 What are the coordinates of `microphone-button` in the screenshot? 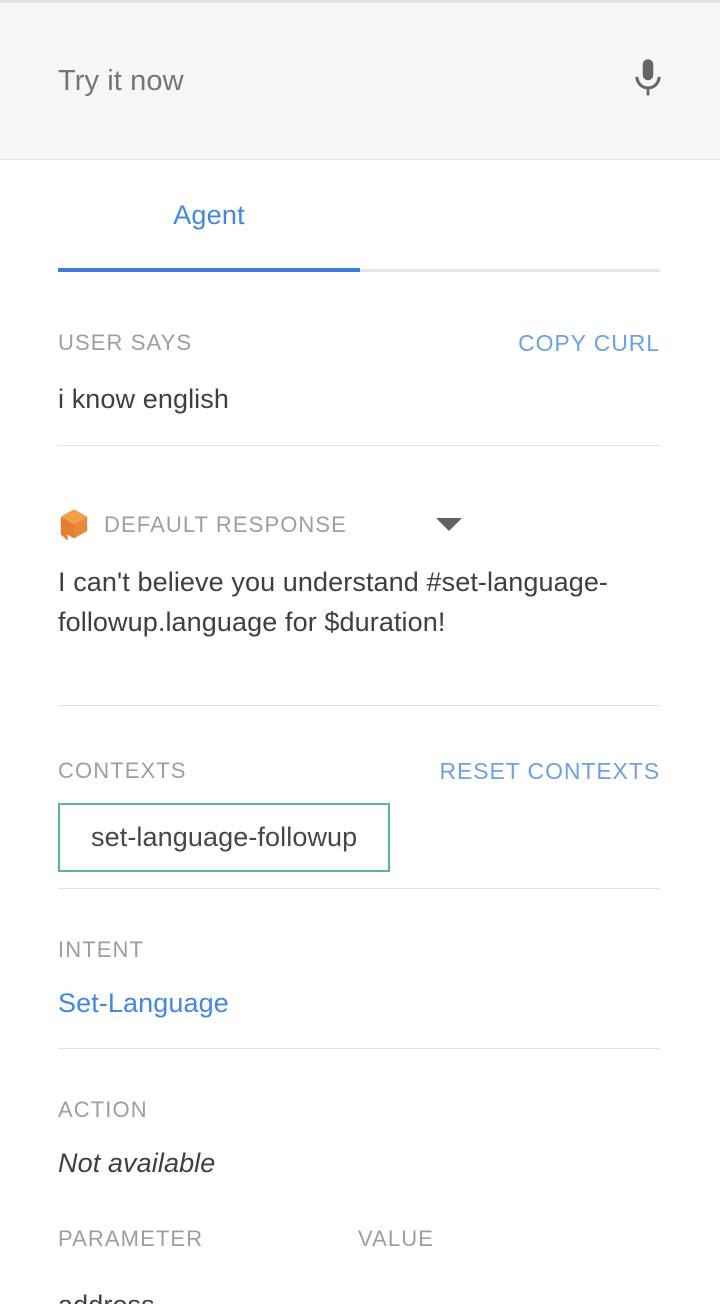 It's located at (648, 81).